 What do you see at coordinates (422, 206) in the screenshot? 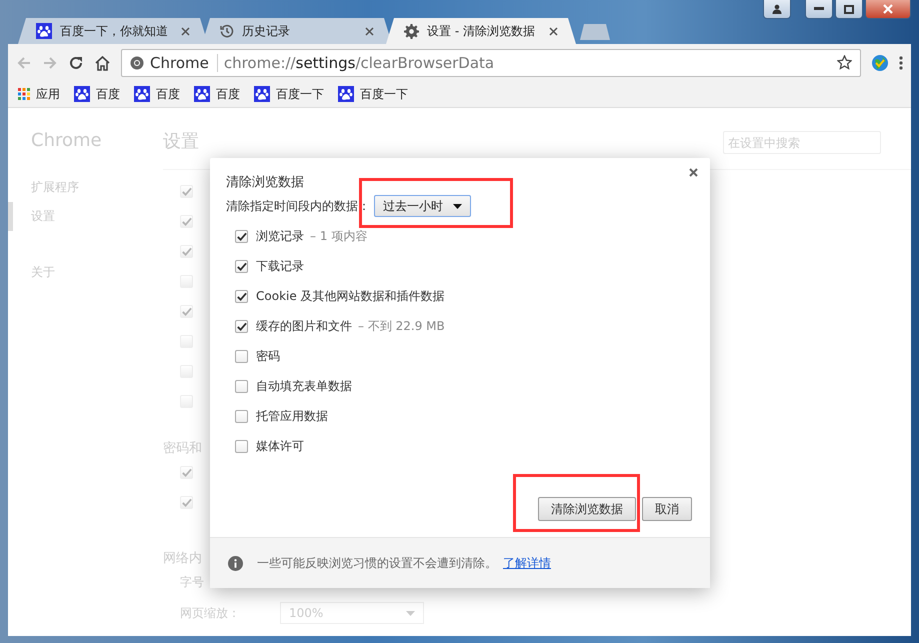
I see `time-range-select: 过去一小时` at bounding box center [422, 206].